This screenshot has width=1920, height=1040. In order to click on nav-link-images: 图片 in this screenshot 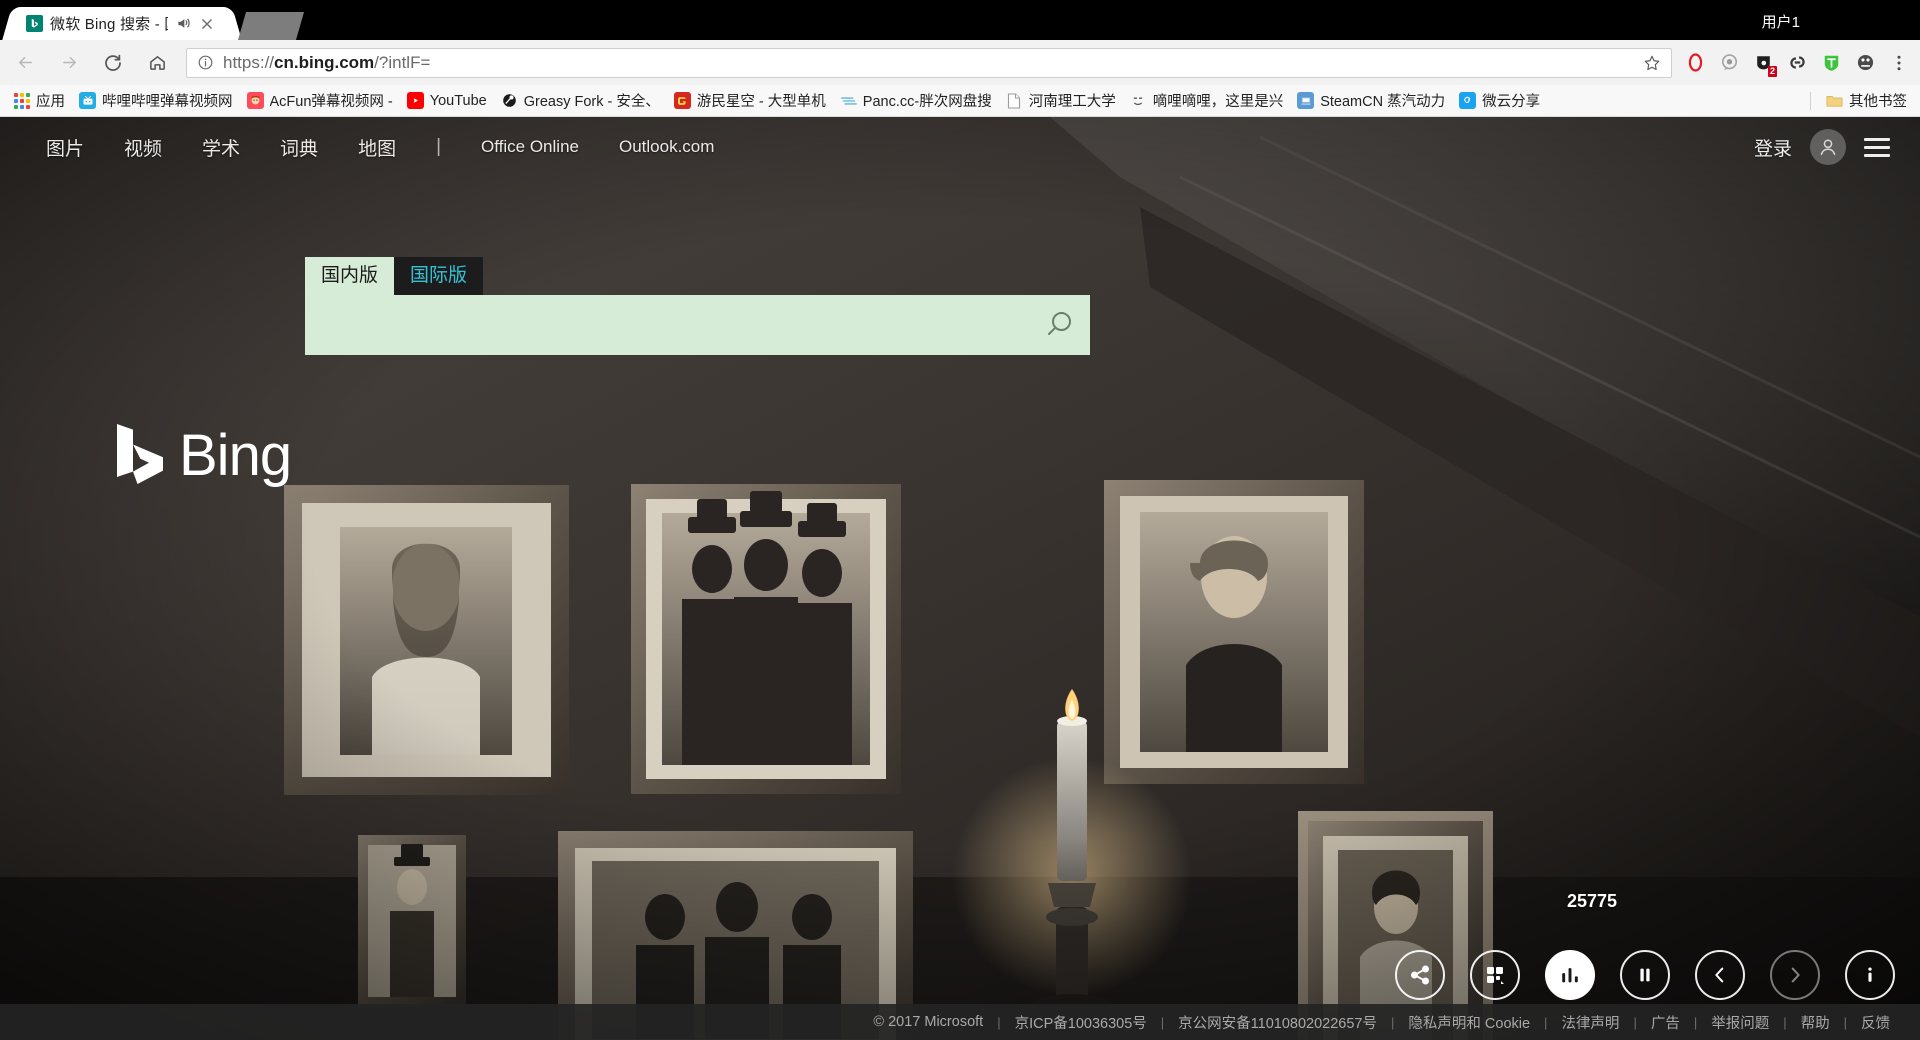, I will do `click(65, 147)`.